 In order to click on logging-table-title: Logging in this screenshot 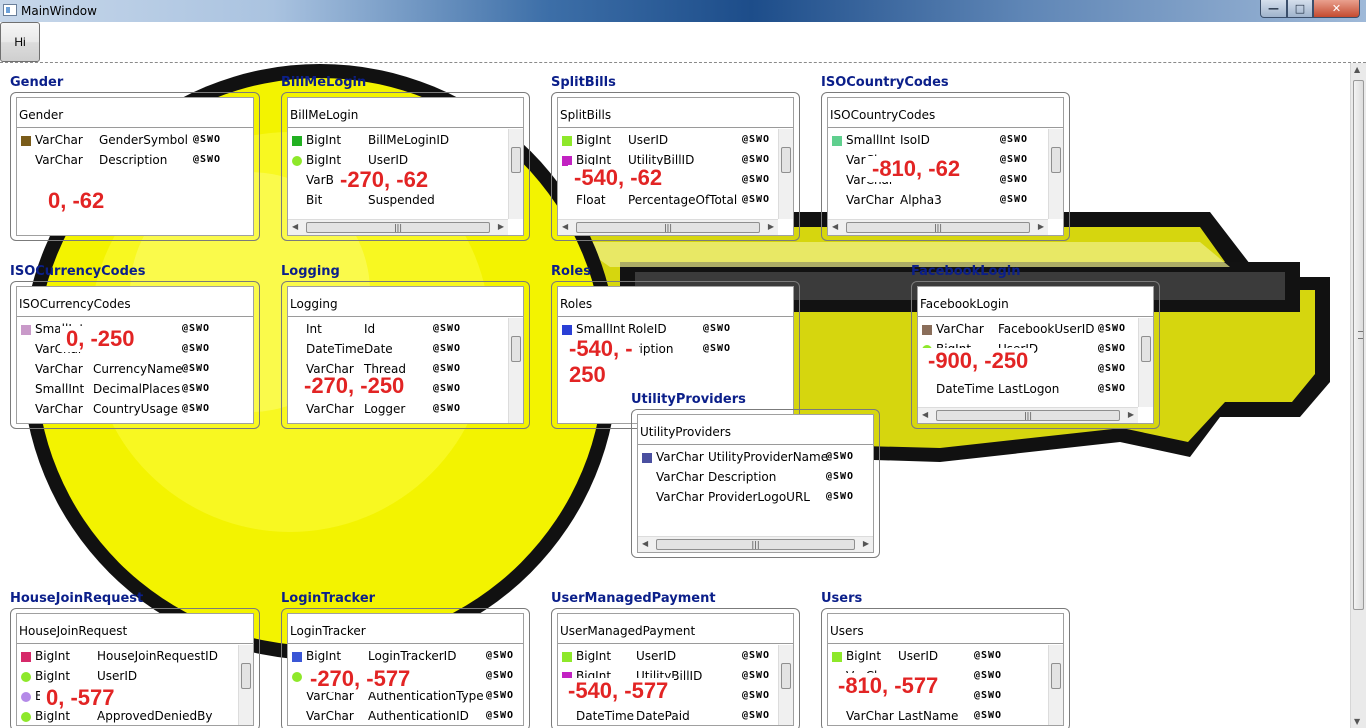, I will do `click(310, 271)`.